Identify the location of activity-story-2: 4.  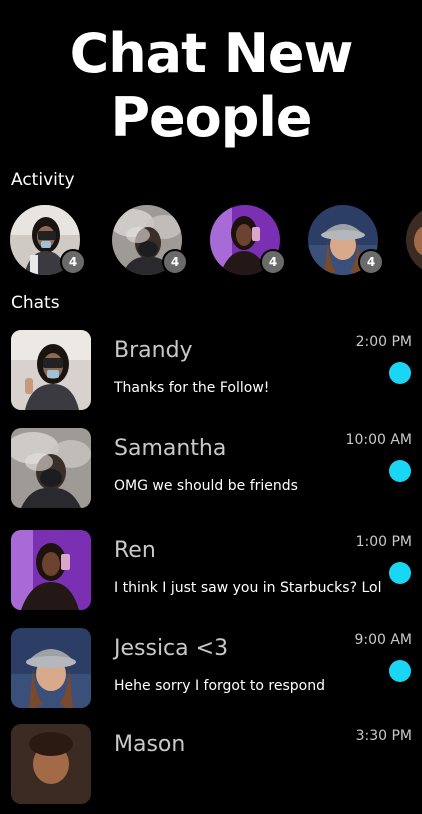
(150, 240).